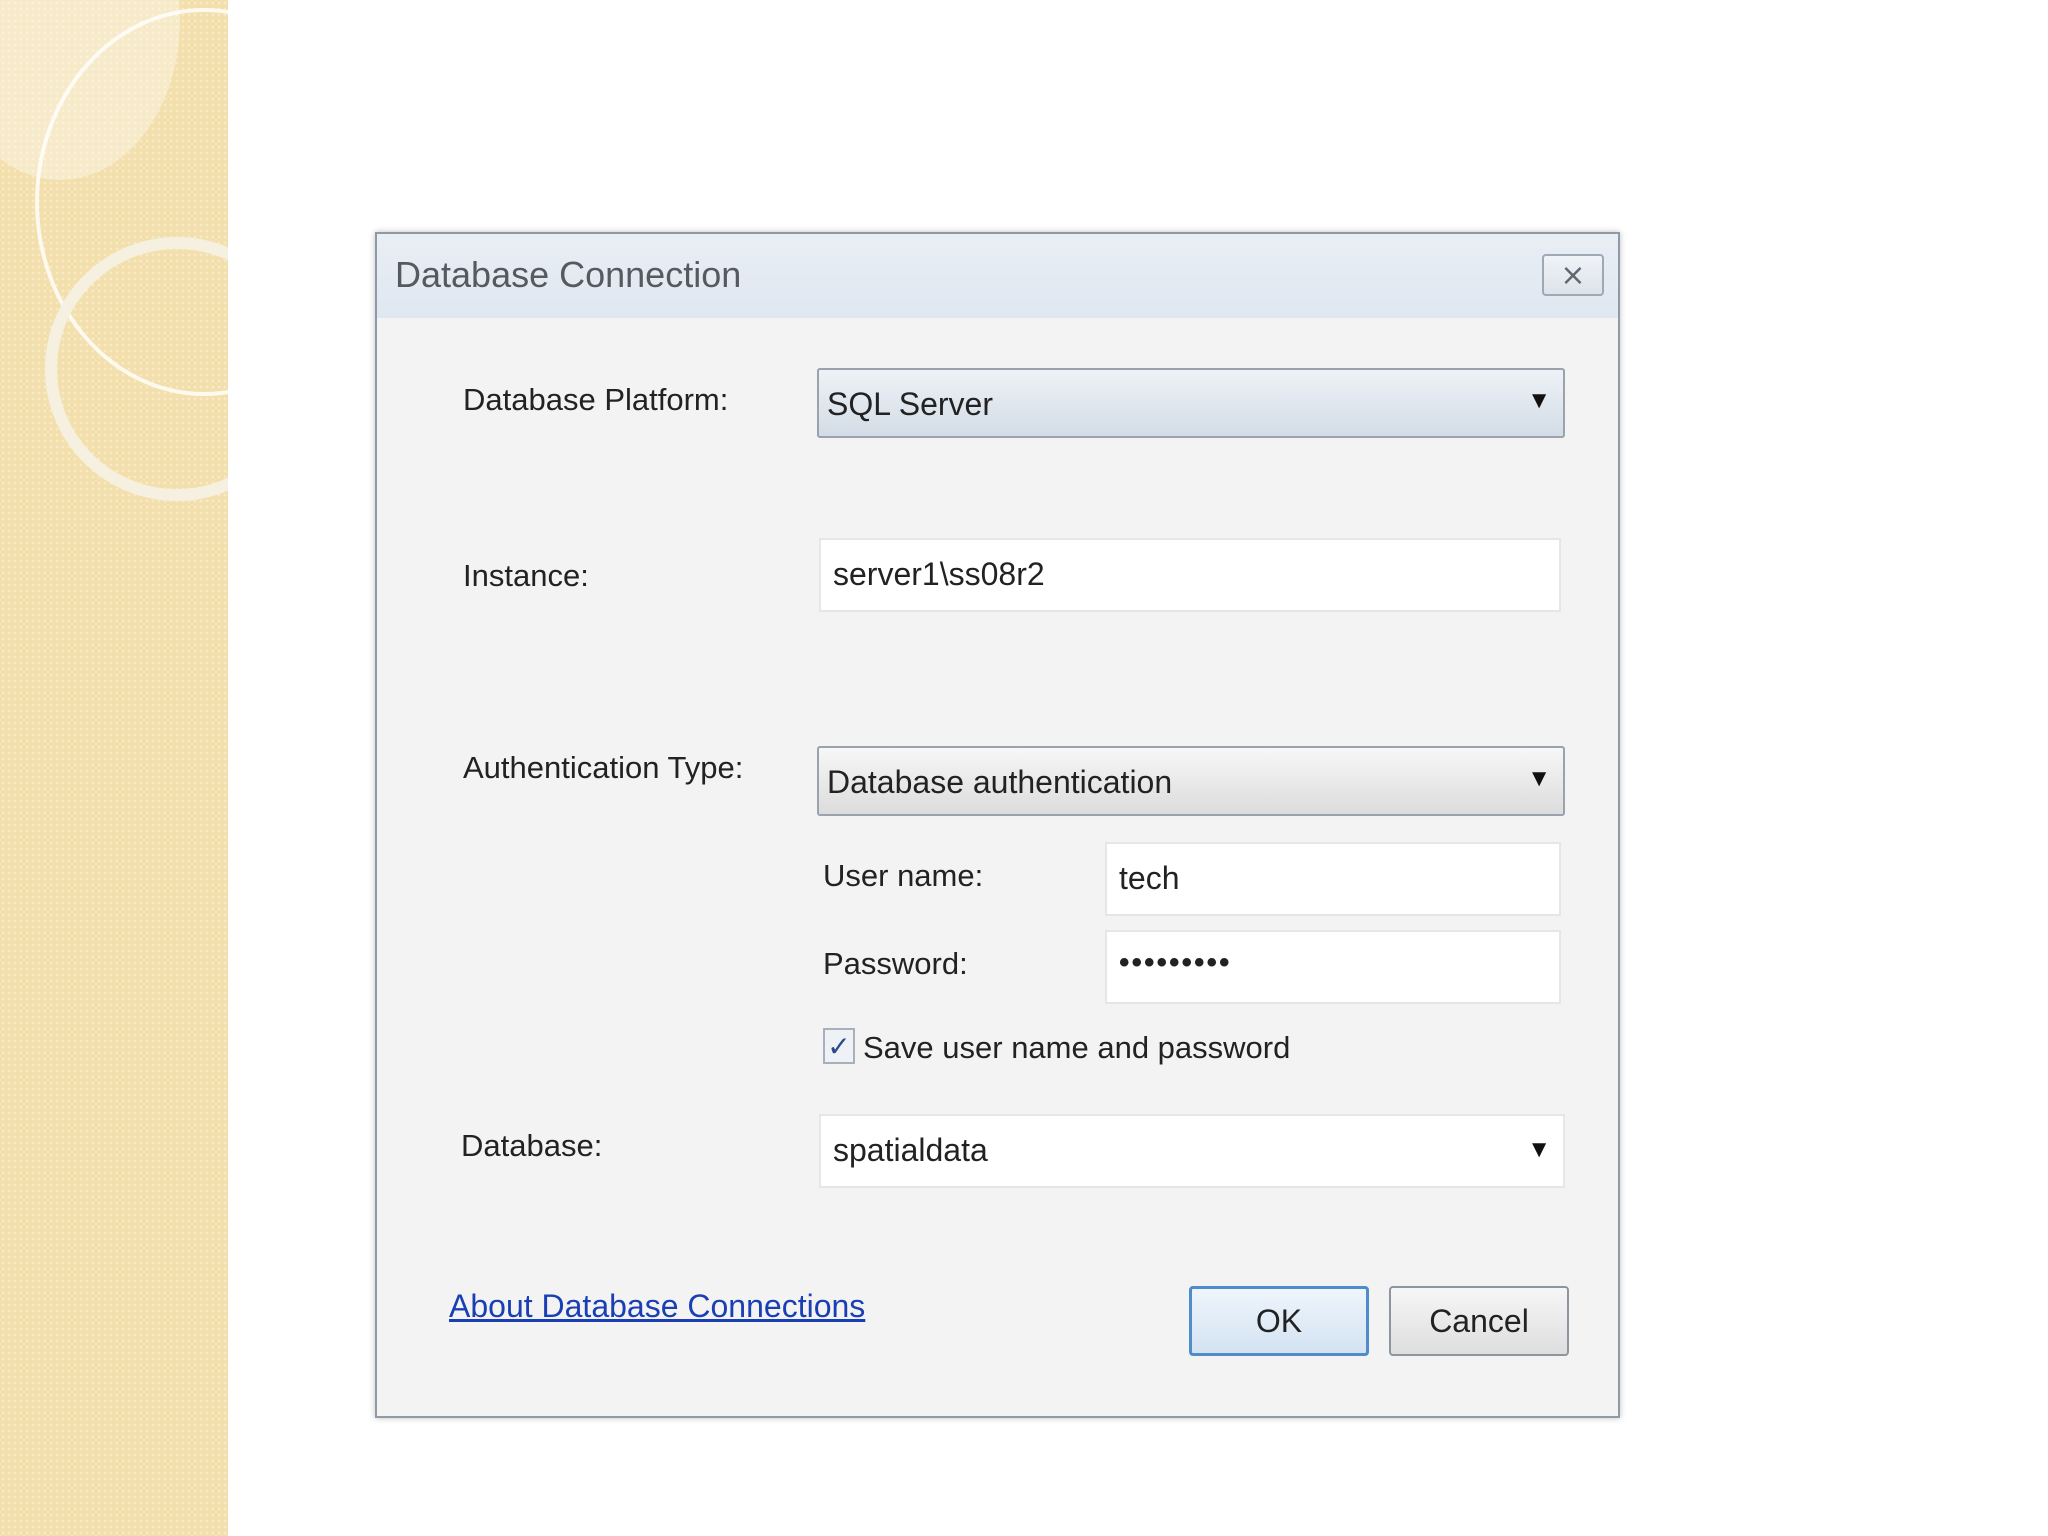  I want to click on database-combobox-value: spatialdata, so click(910, 1150).